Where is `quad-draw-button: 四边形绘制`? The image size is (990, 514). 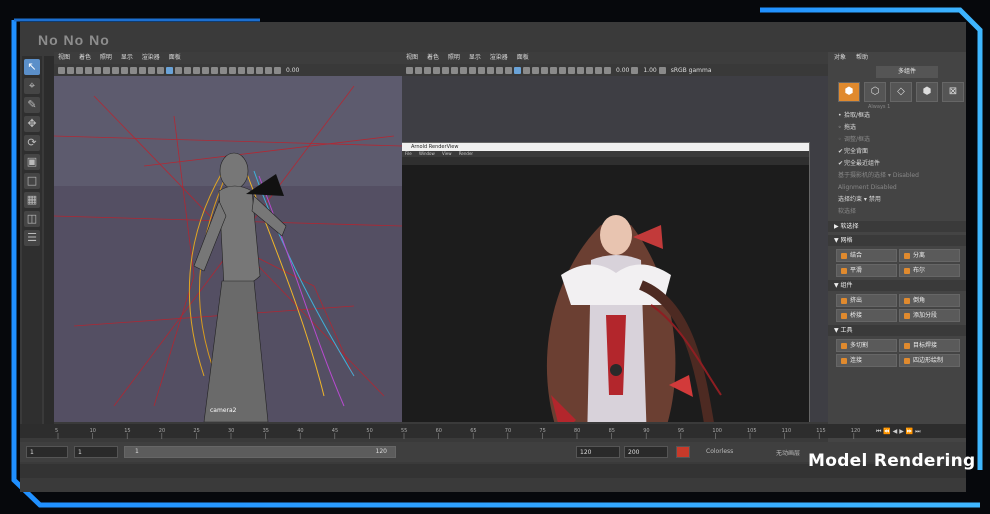 quad-draw-button: 四边形绘制 is located at coordinates (929, 360).